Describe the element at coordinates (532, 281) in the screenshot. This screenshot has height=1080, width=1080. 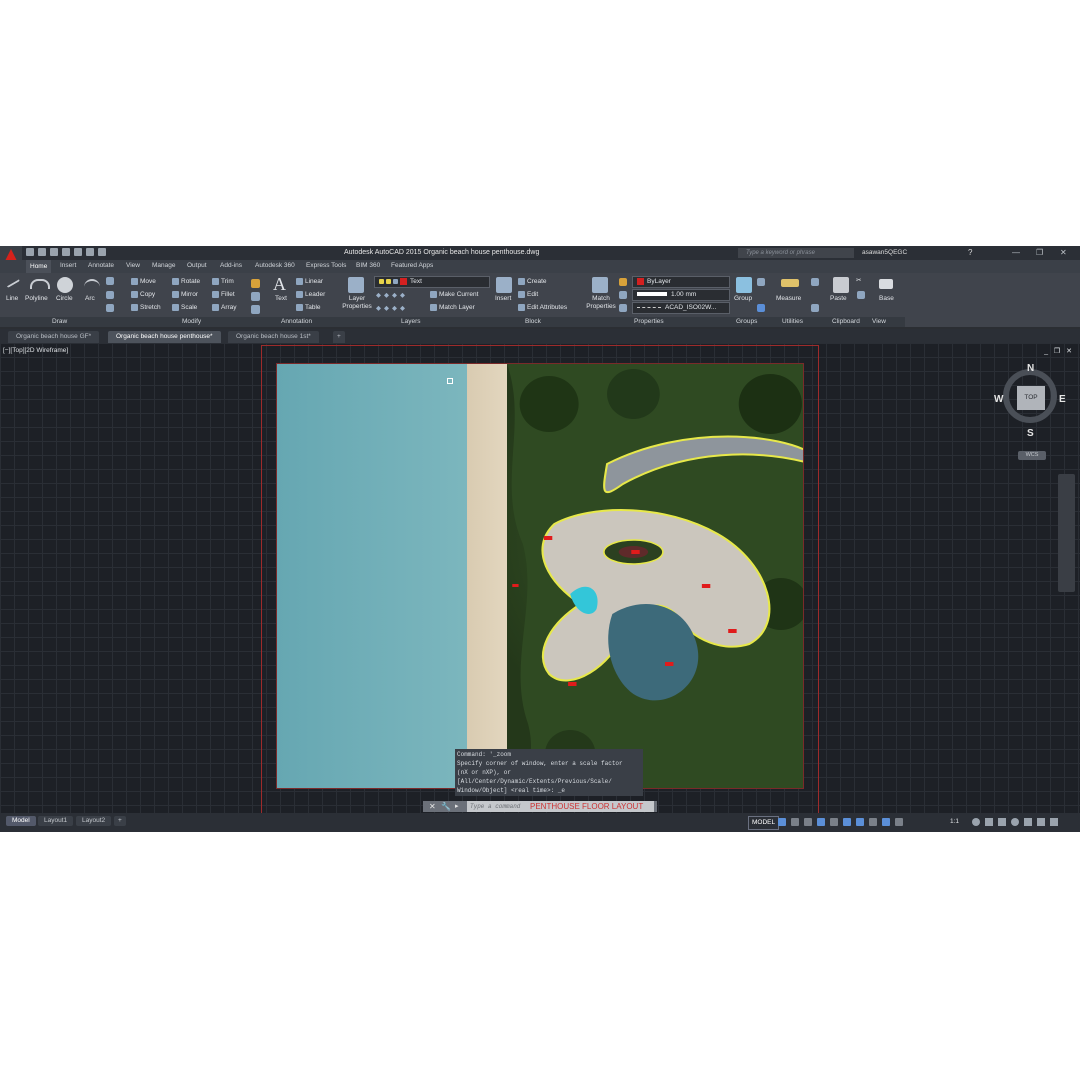
I see `create-block-button: Create` at that location.